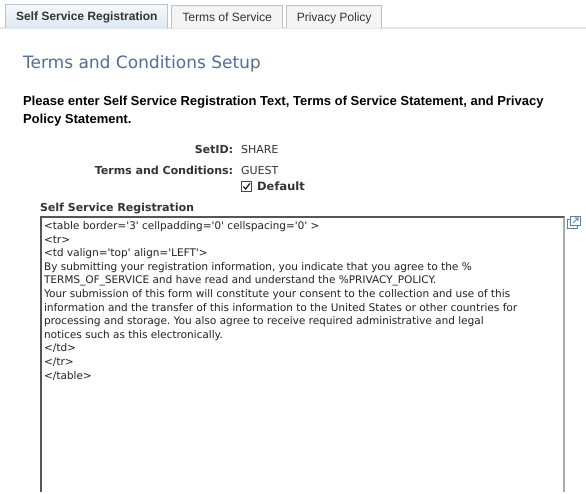  Describe the element at coordinates (227, 16) in the screenshot. I see `tab: Terms of Service` at that location.